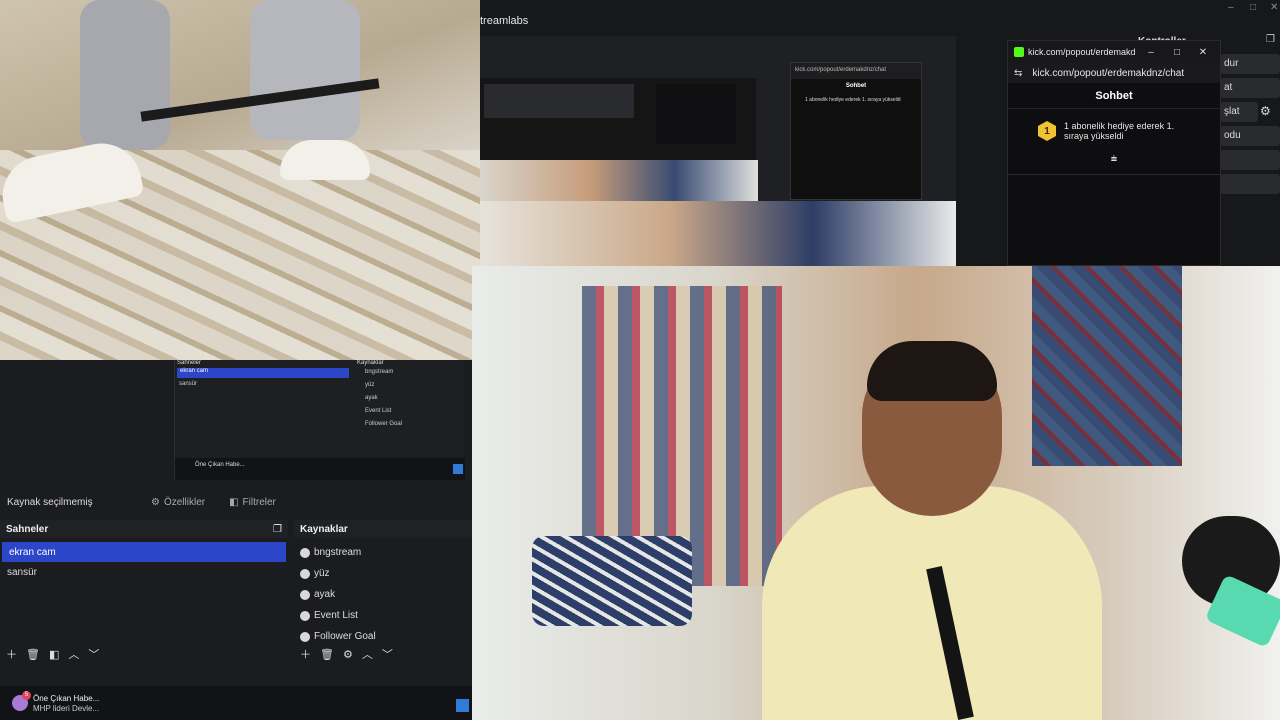 The width and height of the screenshot is (1280, 720). What do you see at coordinates (458, 469) in the screenshot?
I see `mini-windows-start-icon` at bounding box center [458, 469].